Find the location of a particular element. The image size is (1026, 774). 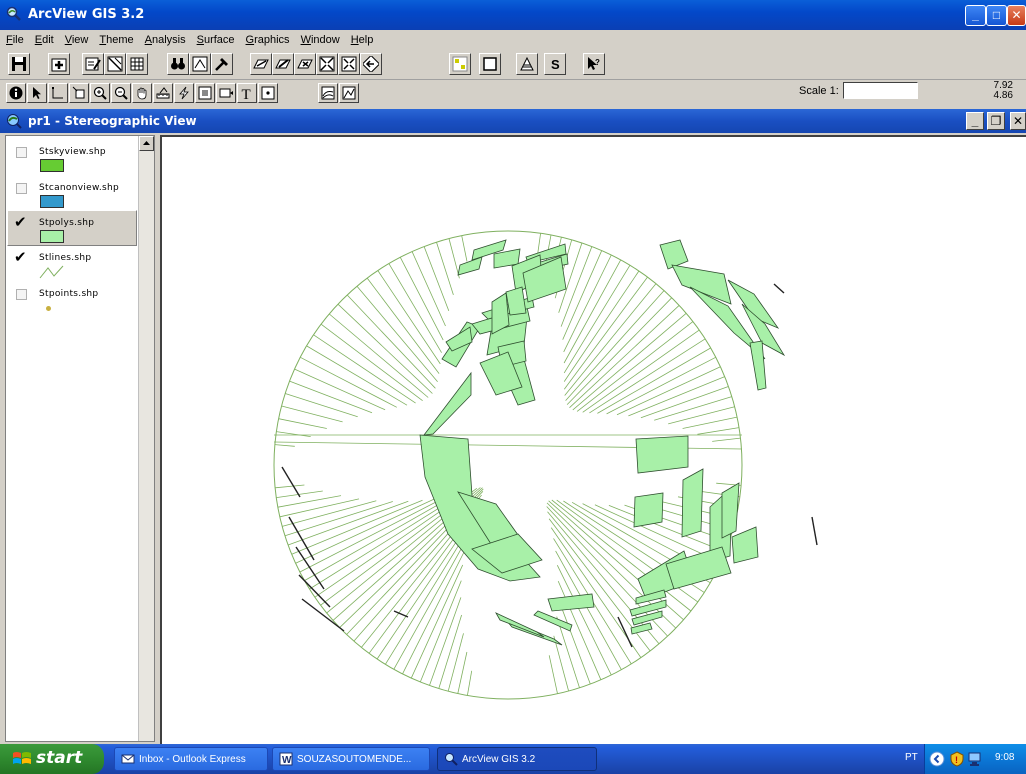

query-builder-button is located at coordinates (222, 64).